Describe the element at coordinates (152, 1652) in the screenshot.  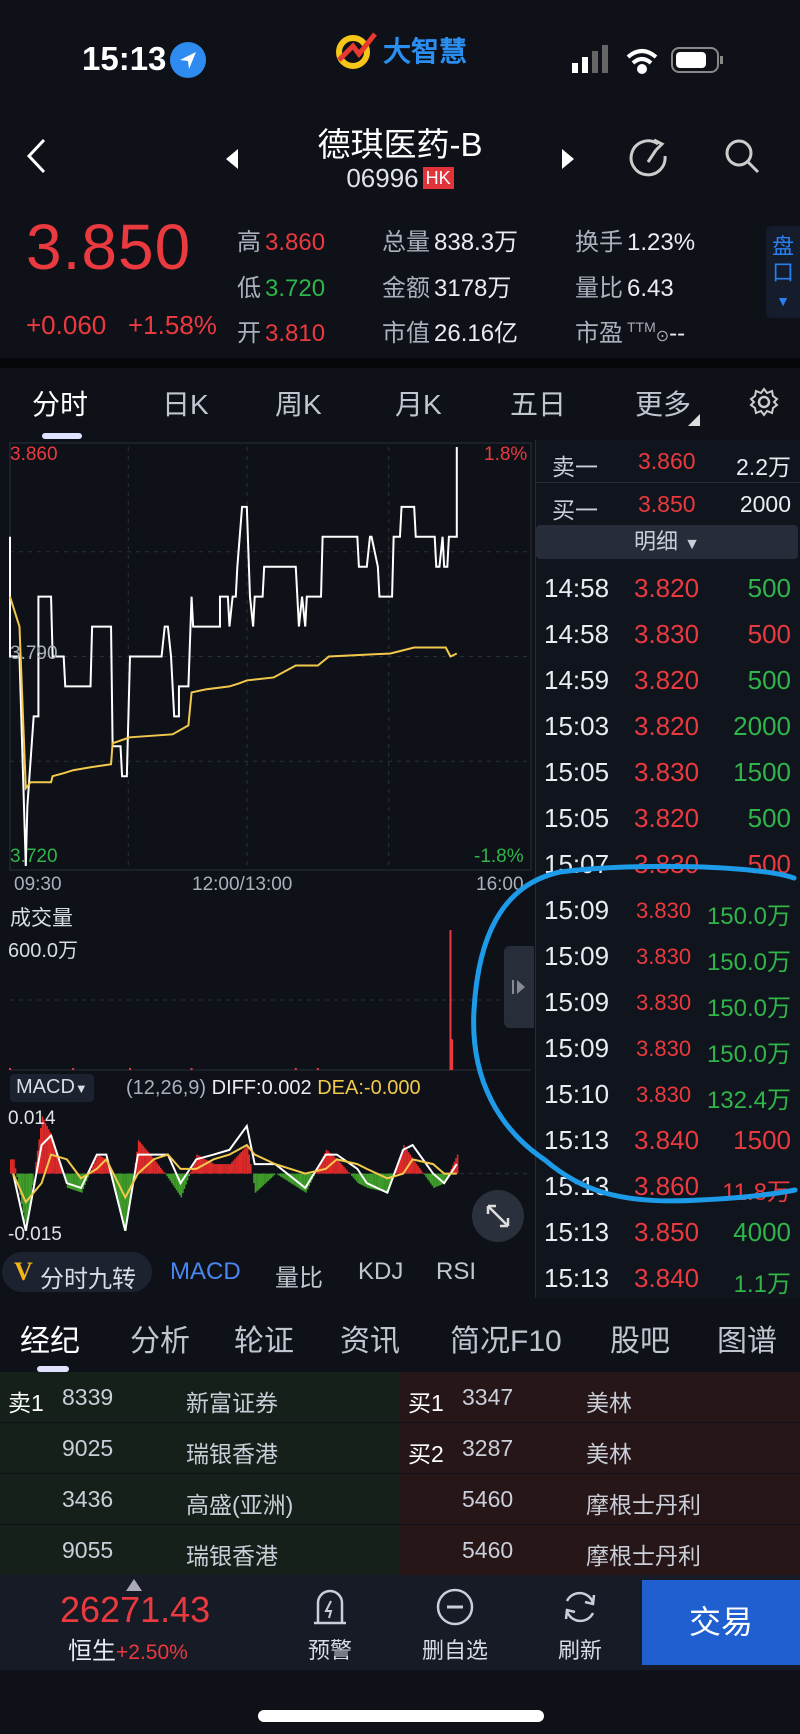
I see `index-change: +2.50%` at that location.